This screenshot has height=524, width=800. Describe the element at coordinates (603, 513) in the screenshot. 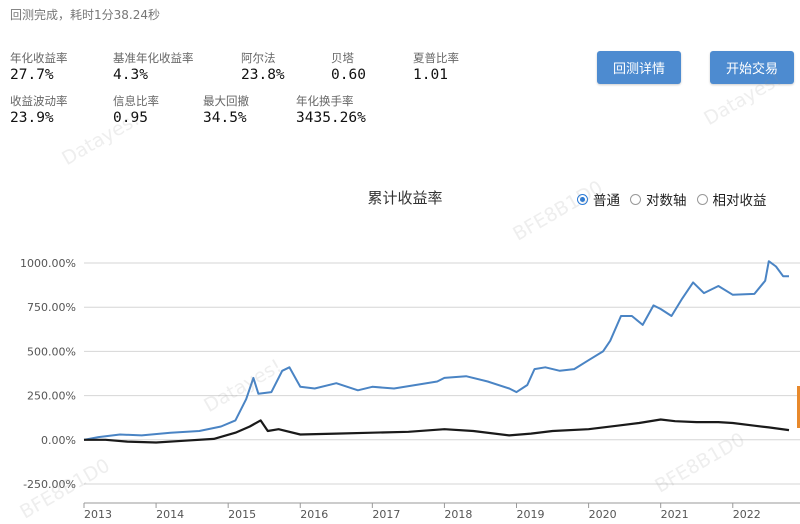

I see `x-tick-label: 2020` at that location.